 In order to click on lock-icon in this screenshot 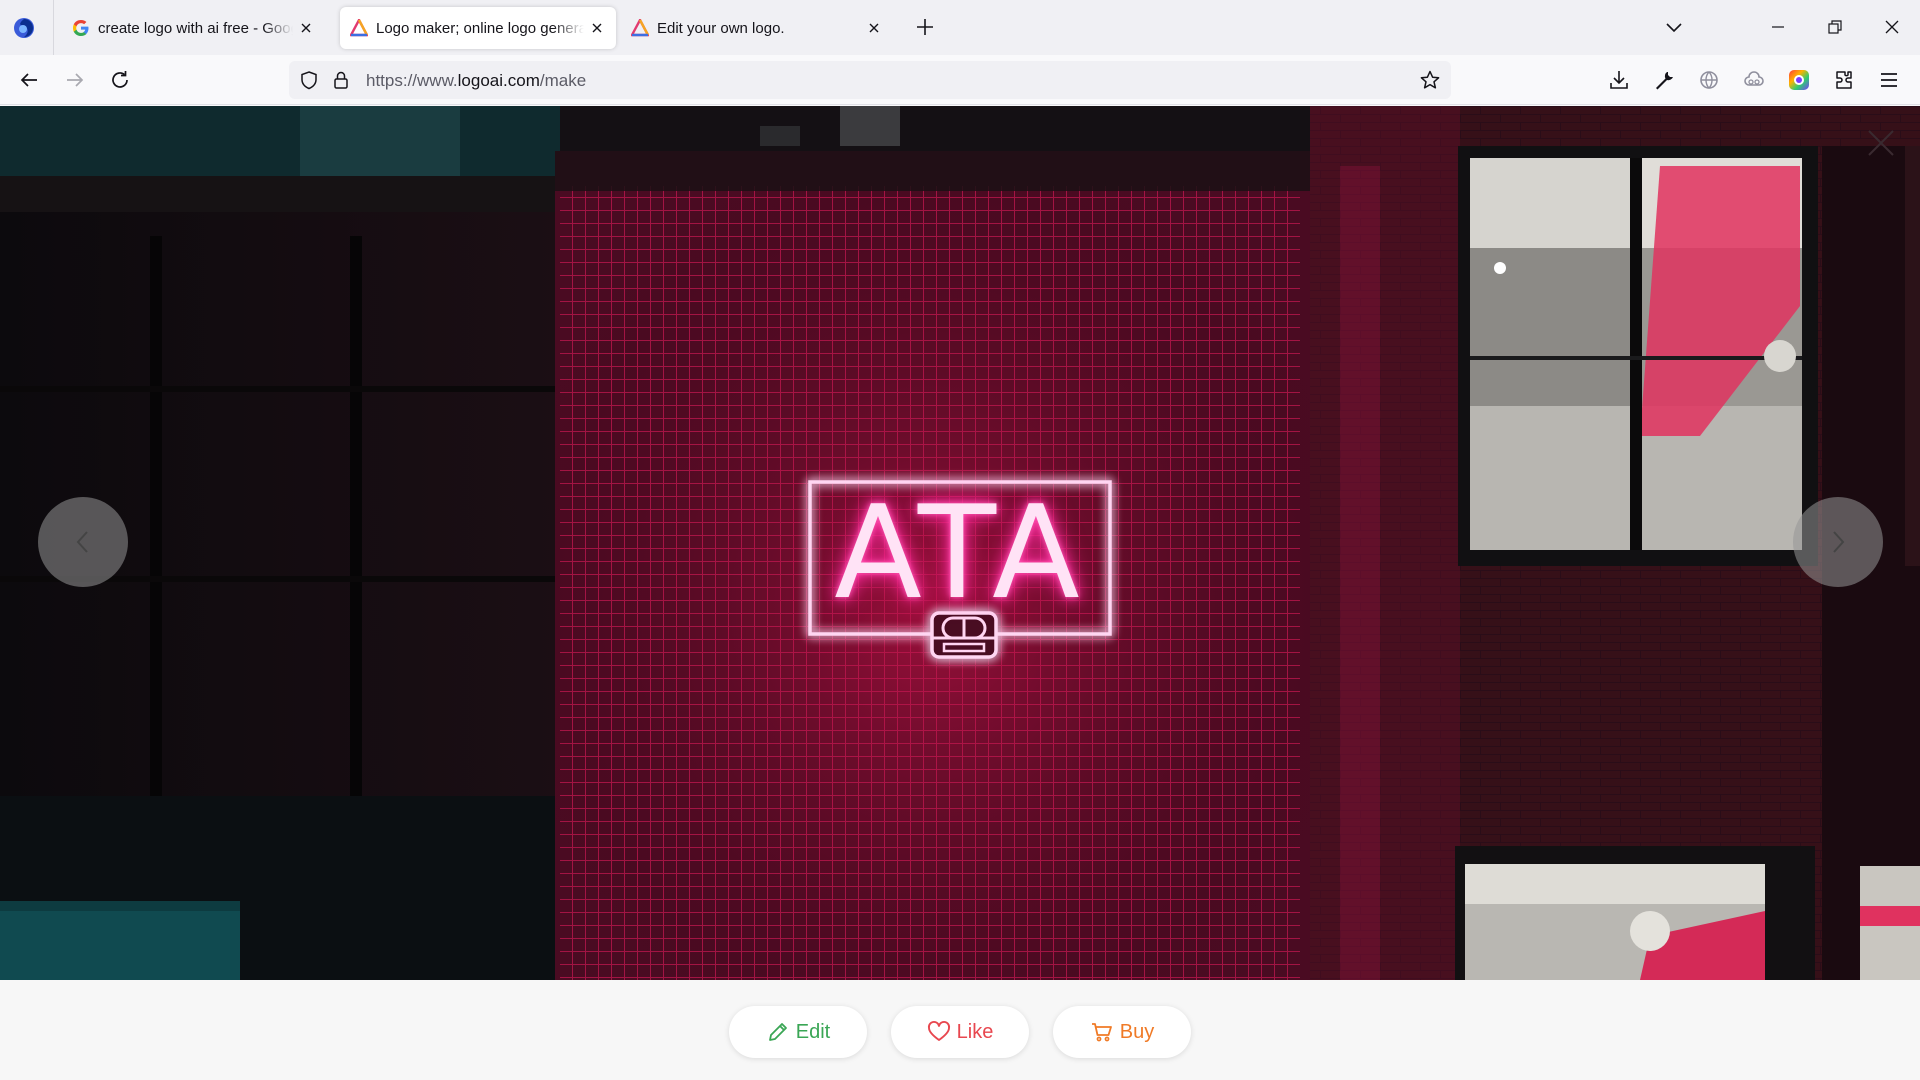, I will do `click(341, 80)`.